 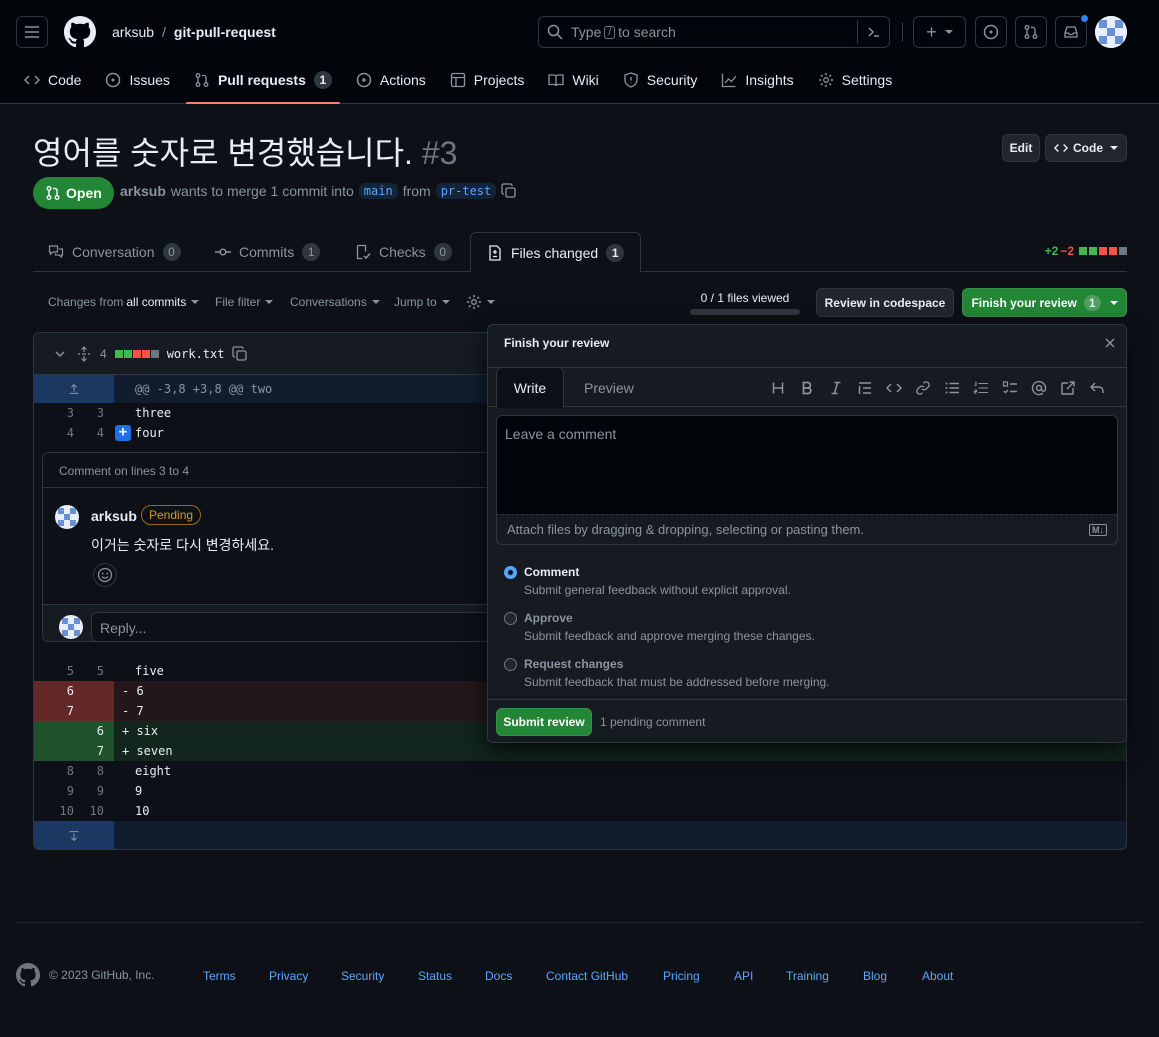 What do you see at coordinates (124, 302) in the screenshot?
I see `changes-from-dropdown: Changes from all commits` at bounding box center [124, 302].